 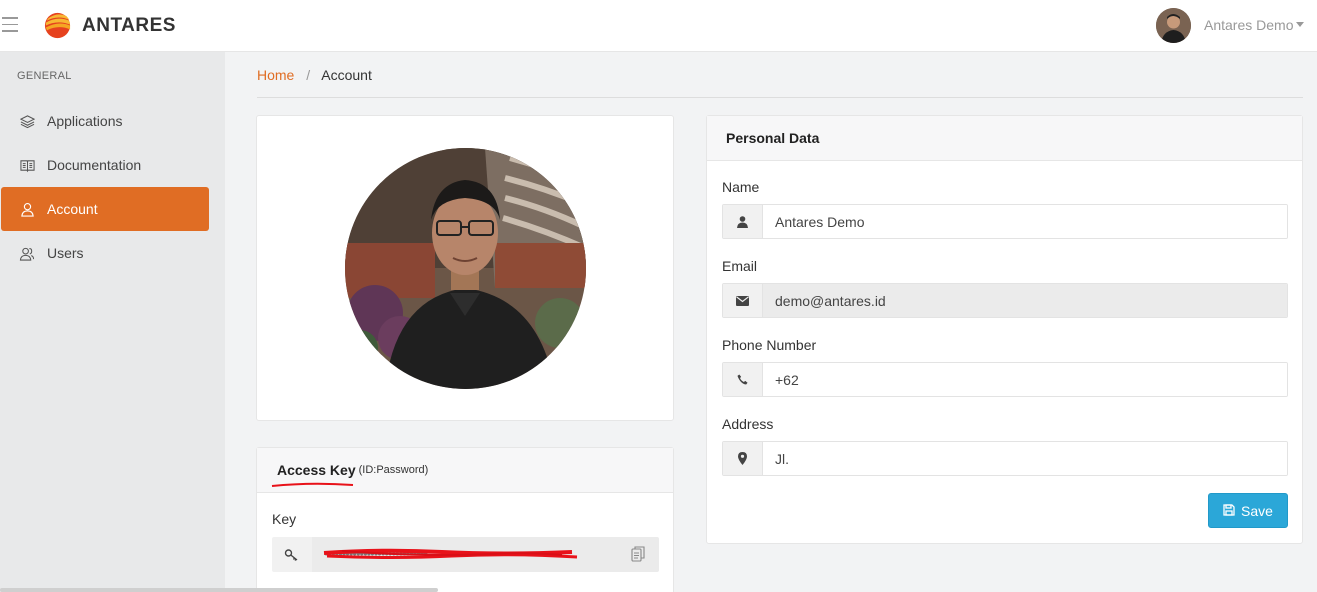 What do you see at coordinates (44, 76) in the screenshot?
I see `sidebar-section-title: GENERAL` at bounding box center [44, 76].